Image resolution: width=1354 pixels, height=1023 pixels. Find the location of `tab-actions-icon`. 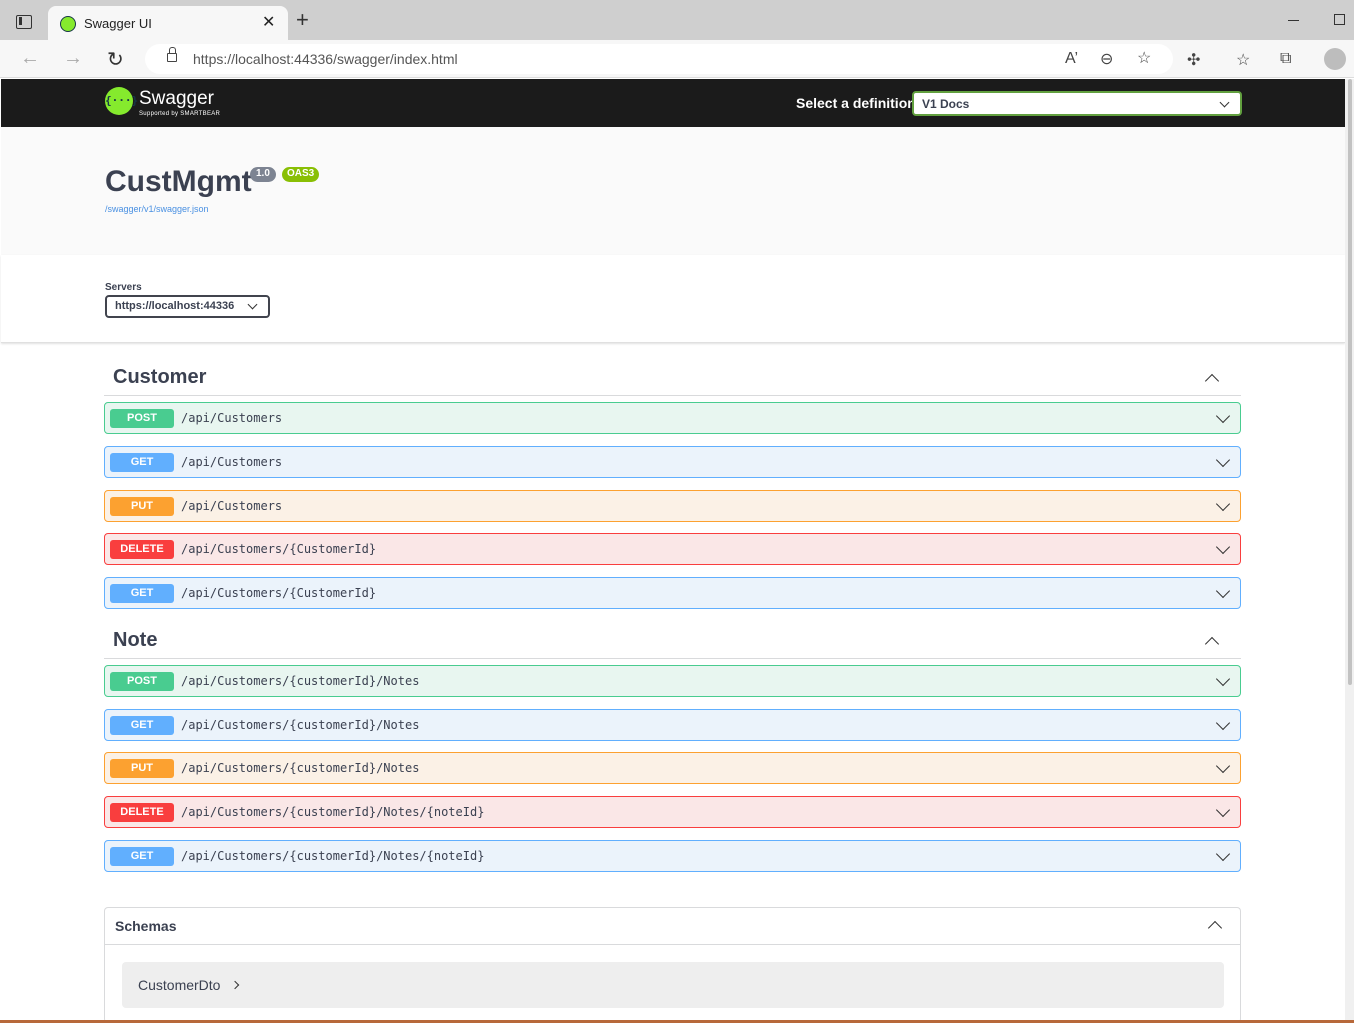

tab-actions-icon is located at coordinates (24, 22).